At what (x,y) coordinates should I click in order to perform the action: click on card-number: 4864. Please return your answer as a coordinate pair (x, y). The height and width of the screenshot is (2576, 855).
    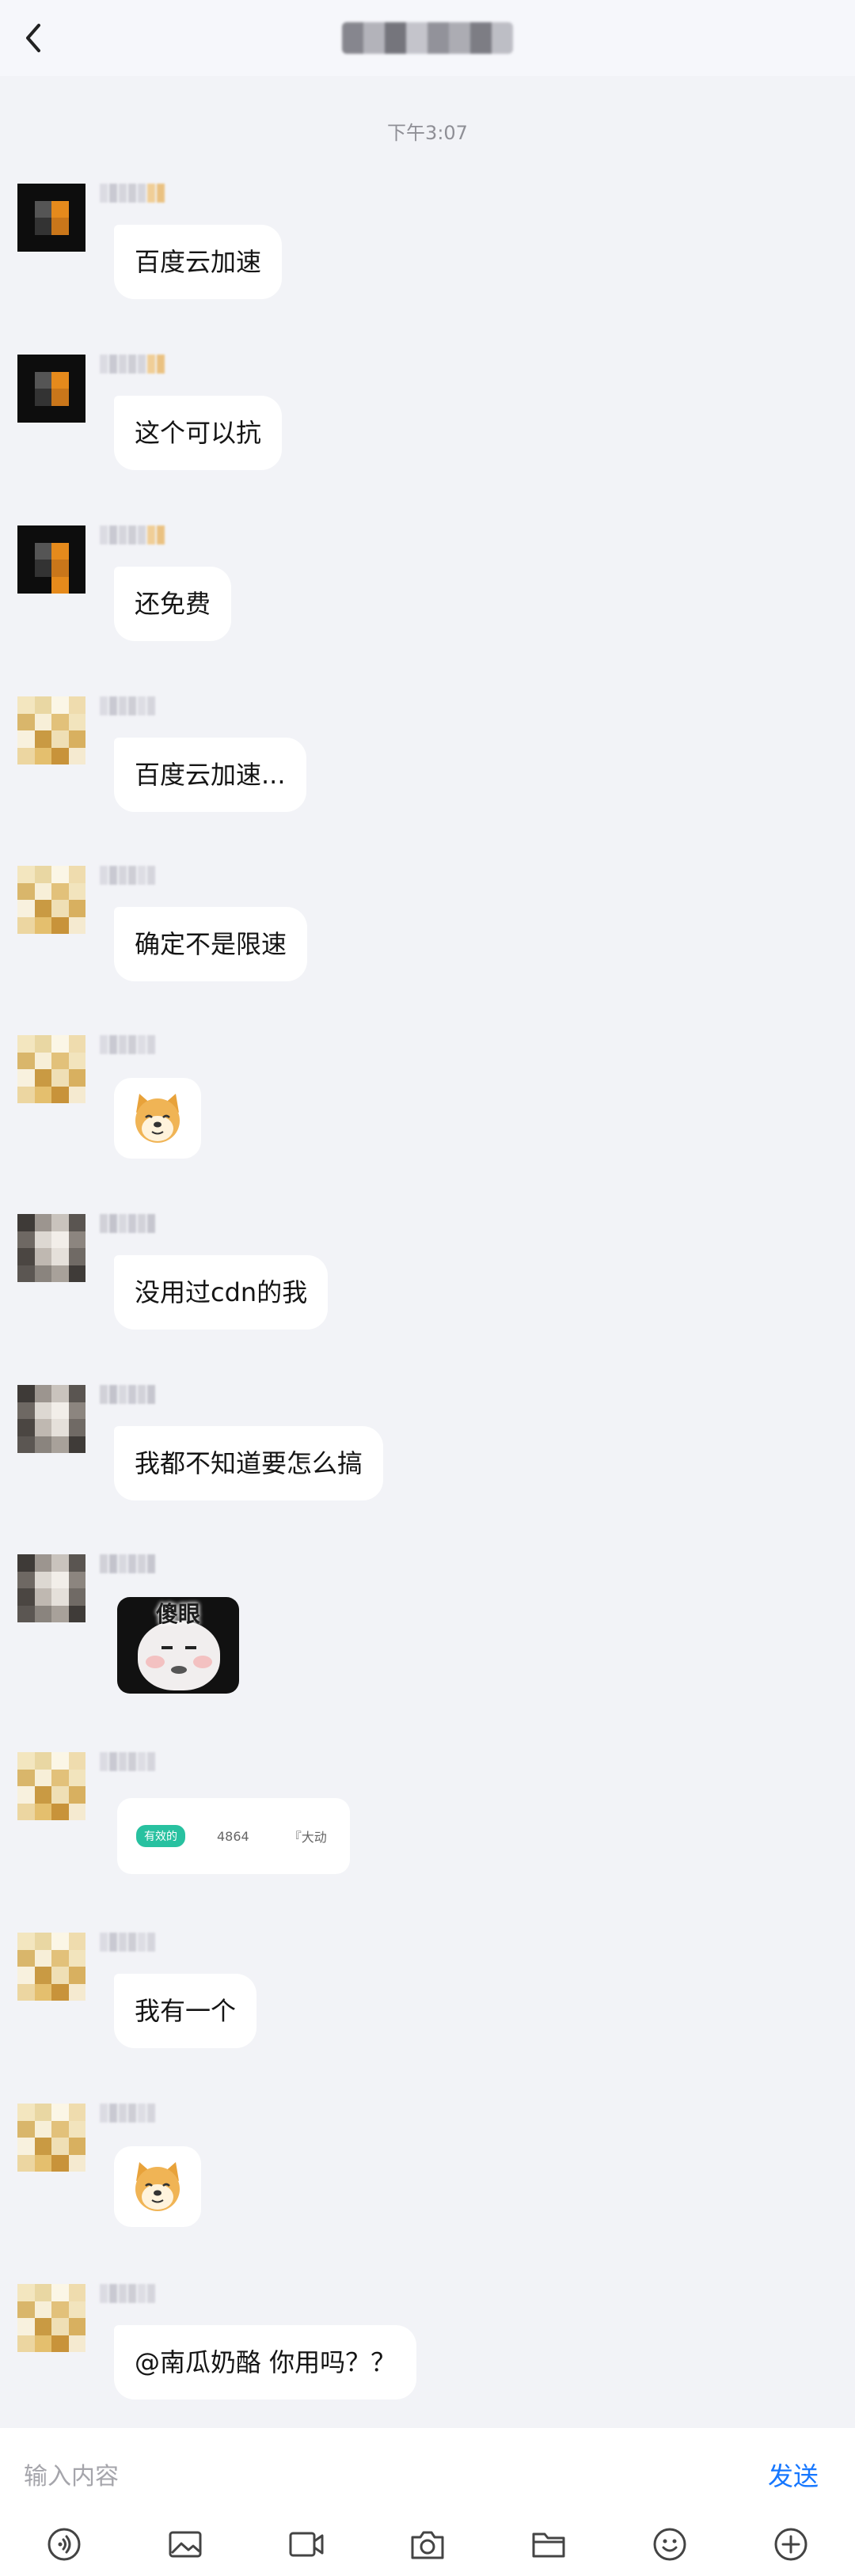
    Looking at the image, I should click on (233, 1836).